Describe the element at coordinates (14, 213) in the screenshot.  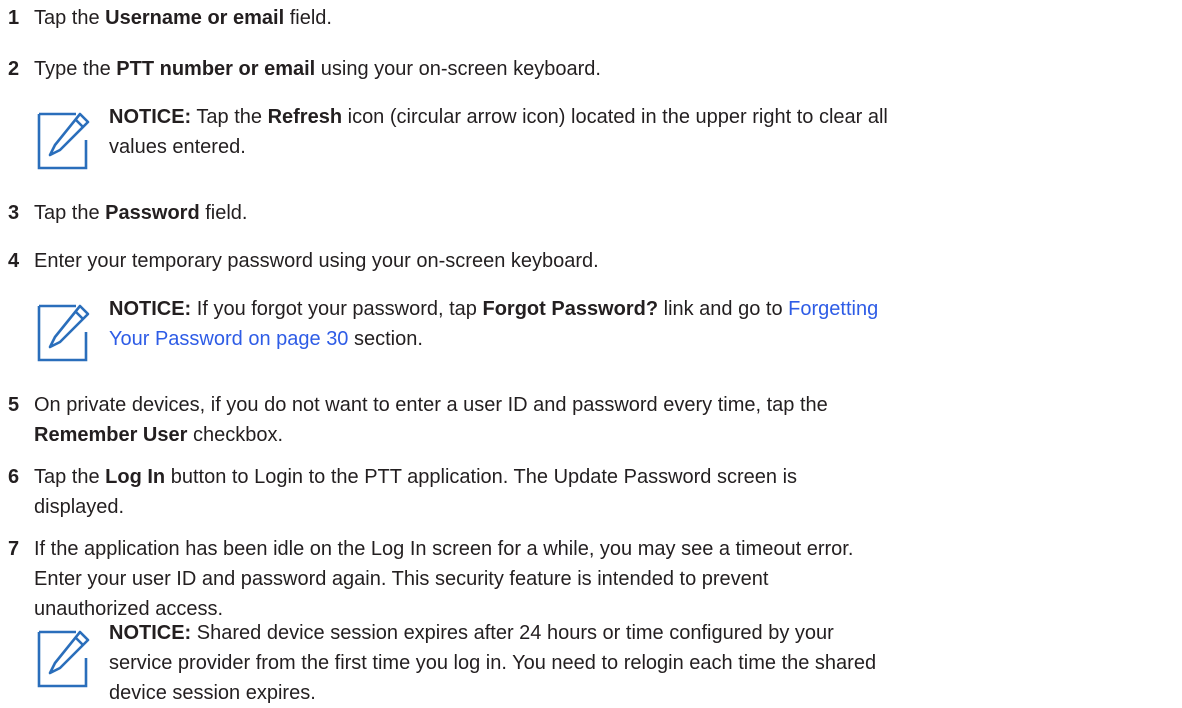
I see `step-number: 3` at that location.